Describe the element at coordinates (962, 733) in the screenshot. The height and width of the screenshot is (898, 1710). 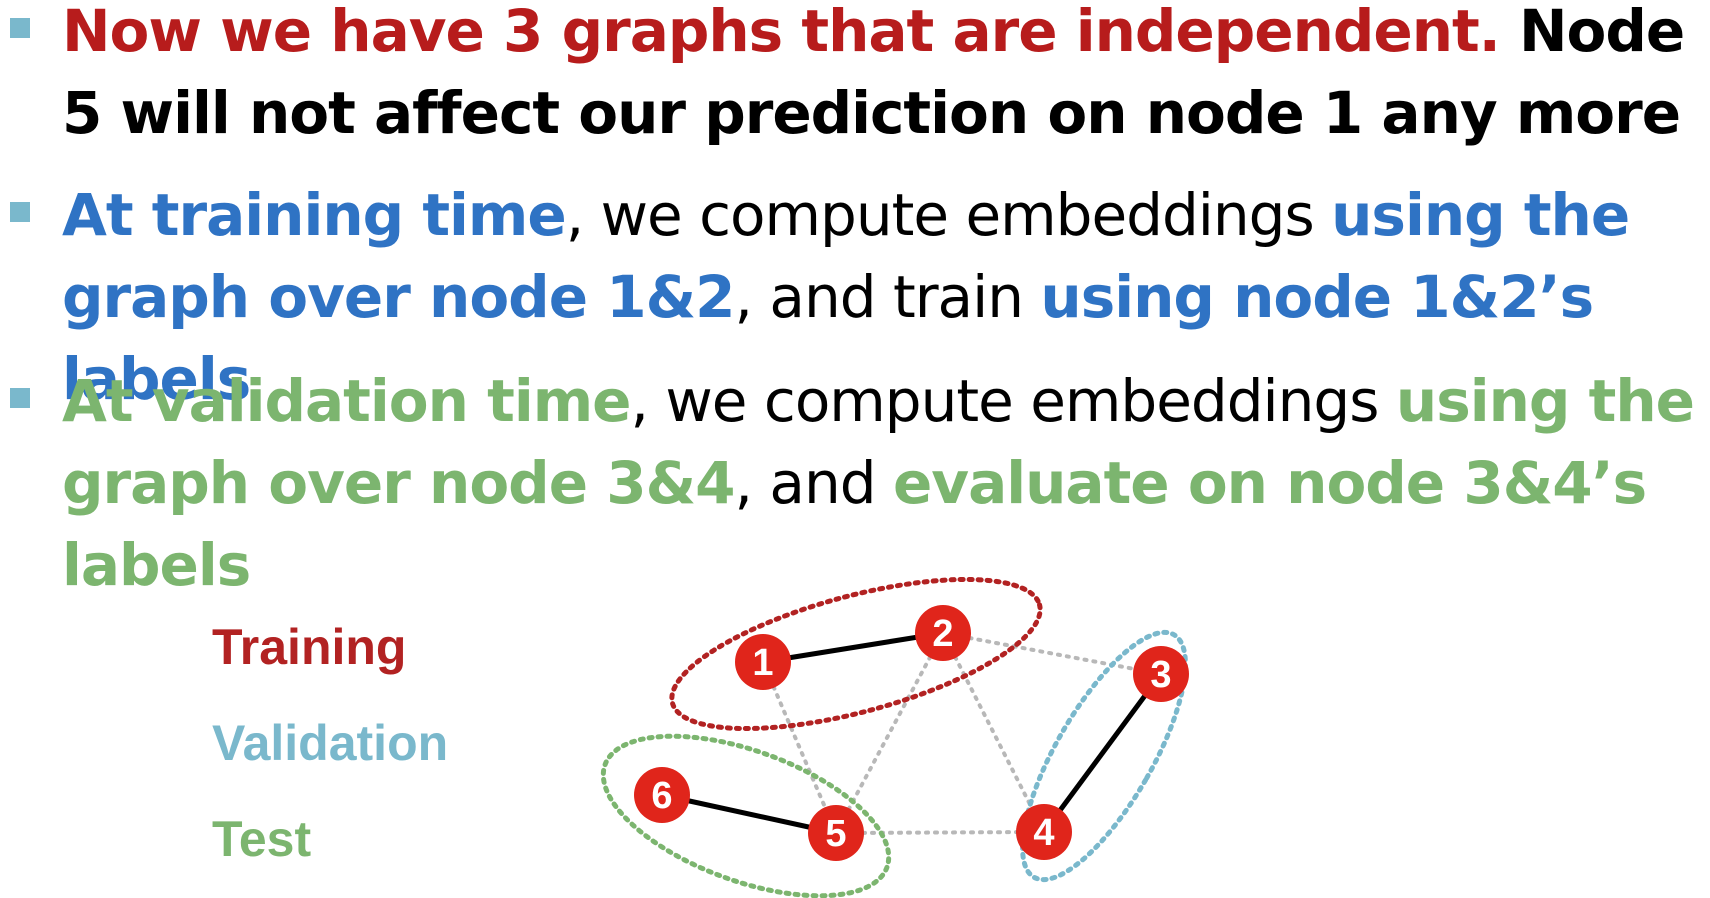
I see `dotted-edges` at that location.